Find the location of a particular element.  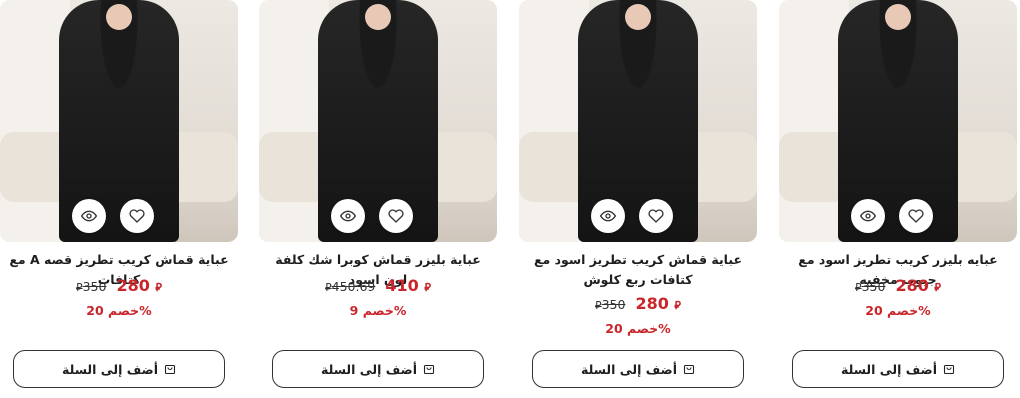

discount-label: خصم 9% is located at coordinates (378, 310).